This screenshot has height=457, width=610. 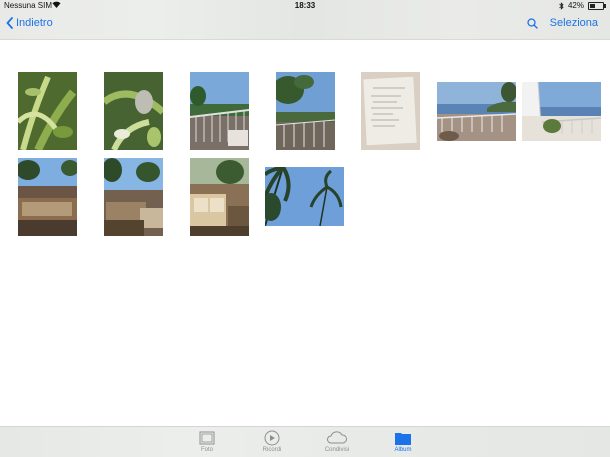 What do you see at coordinates (574, 23) in the screenshot?
I see `select-button: Seleziona` at bounding box center [574, 23].